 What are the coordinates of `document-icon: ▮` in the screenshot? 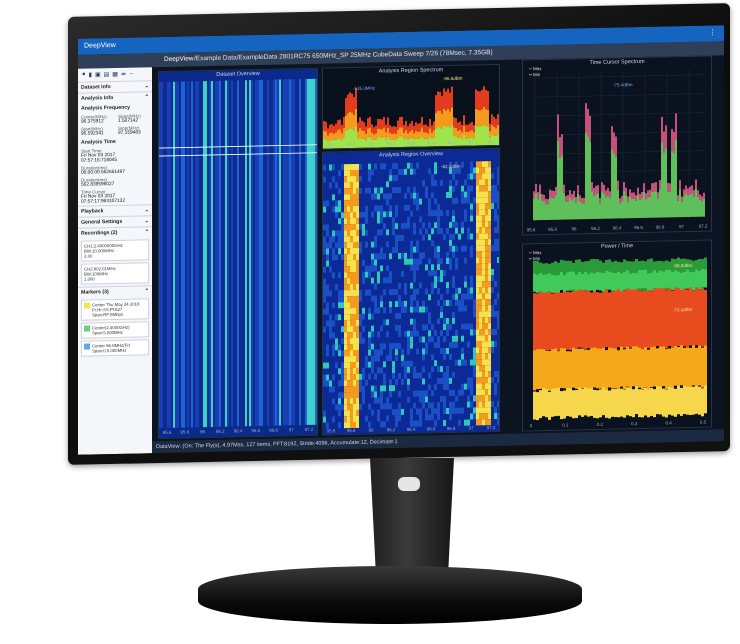 It's located at (90, 74).